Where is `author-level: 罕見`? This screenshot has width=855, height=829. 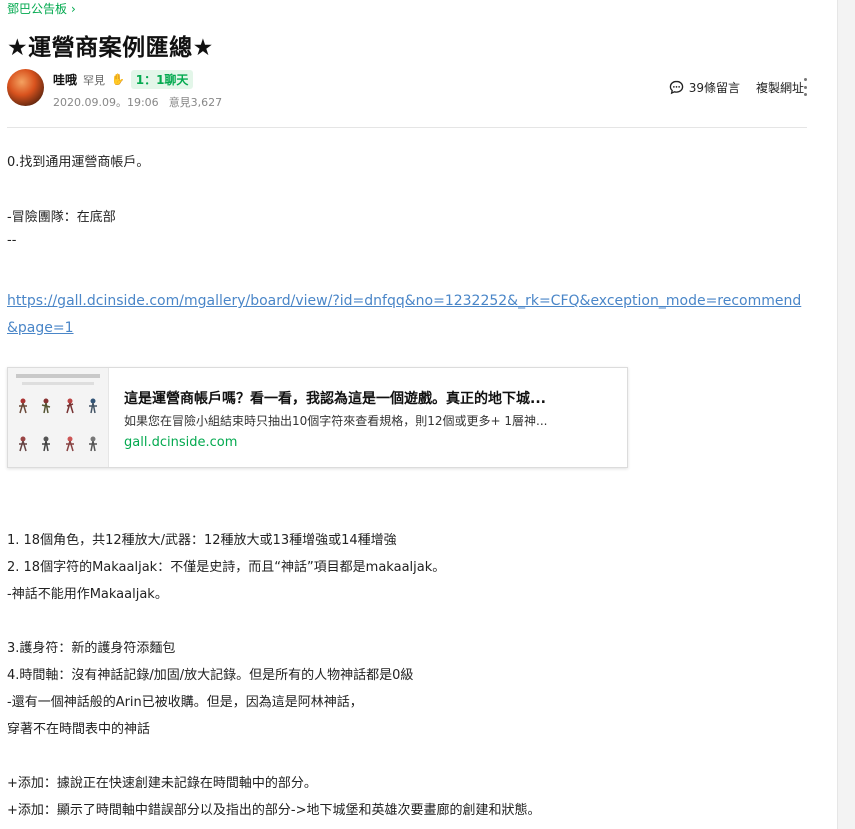
author-level: 罕見 is located at coordinates (94, 80).